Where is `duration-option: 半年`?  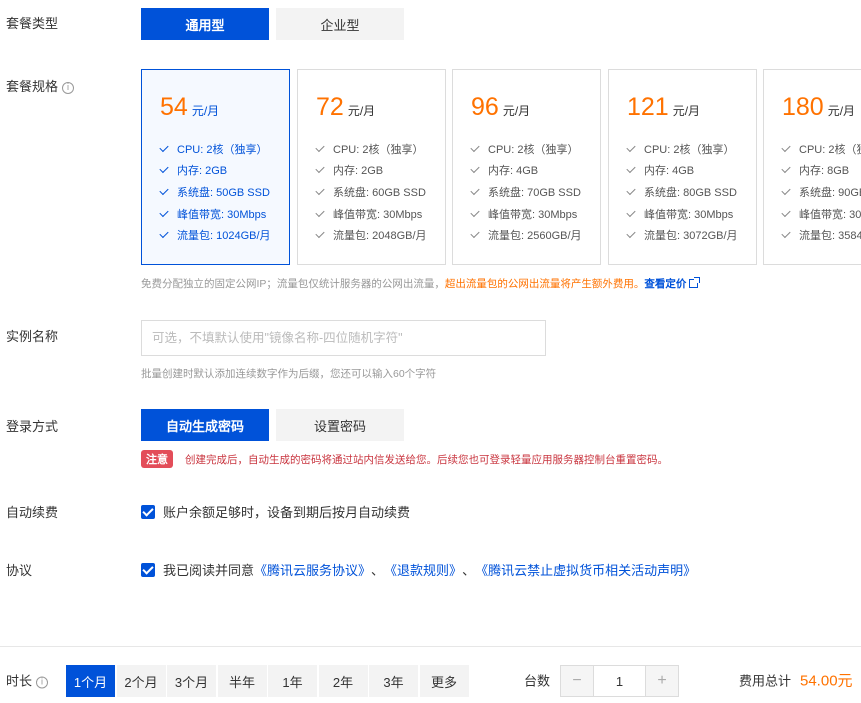 duration-option: 半年 is located at coordinates (242, 681).